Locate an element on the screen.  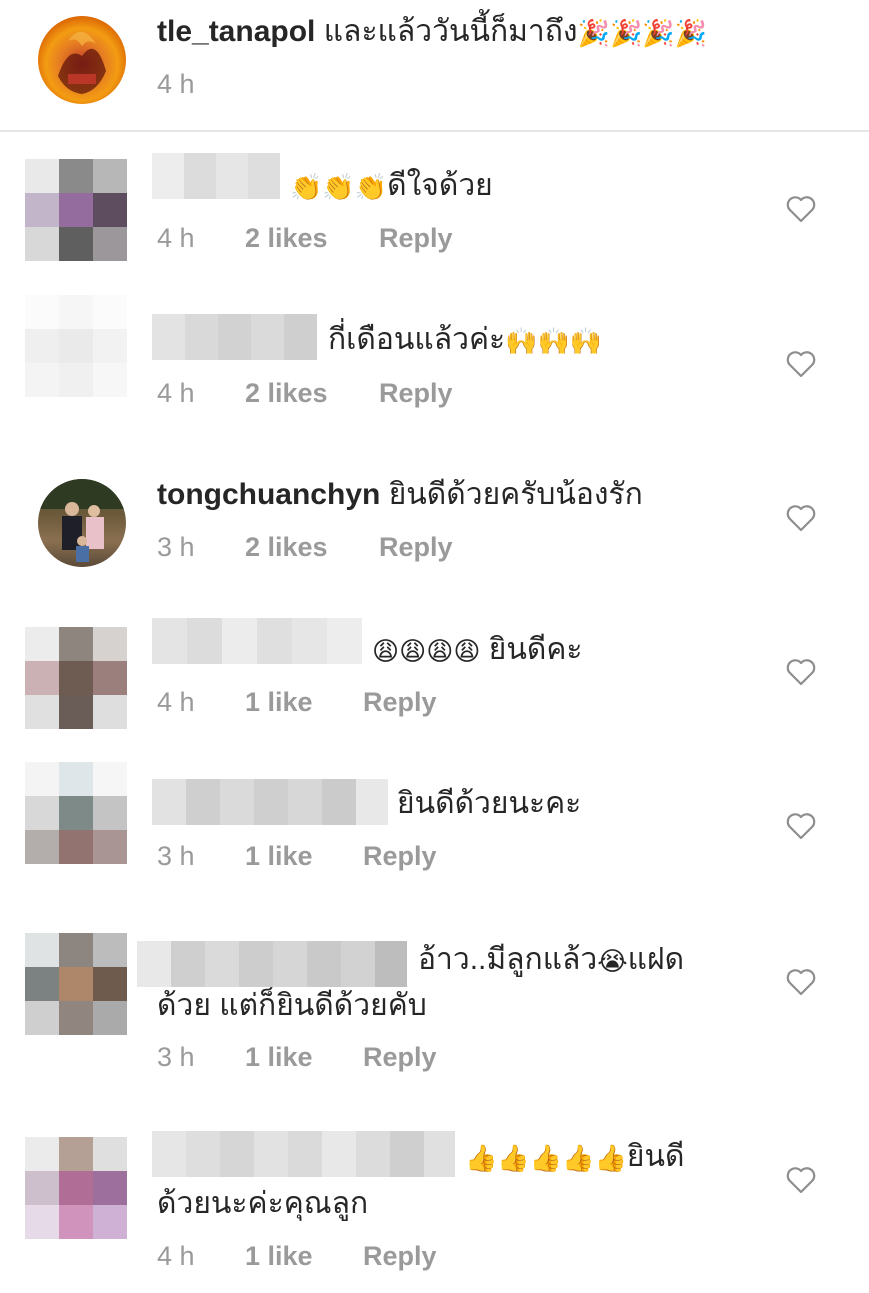
comment-text-line: 👏👏👏ดีใจด้วย is located at coordinates (391, 186).